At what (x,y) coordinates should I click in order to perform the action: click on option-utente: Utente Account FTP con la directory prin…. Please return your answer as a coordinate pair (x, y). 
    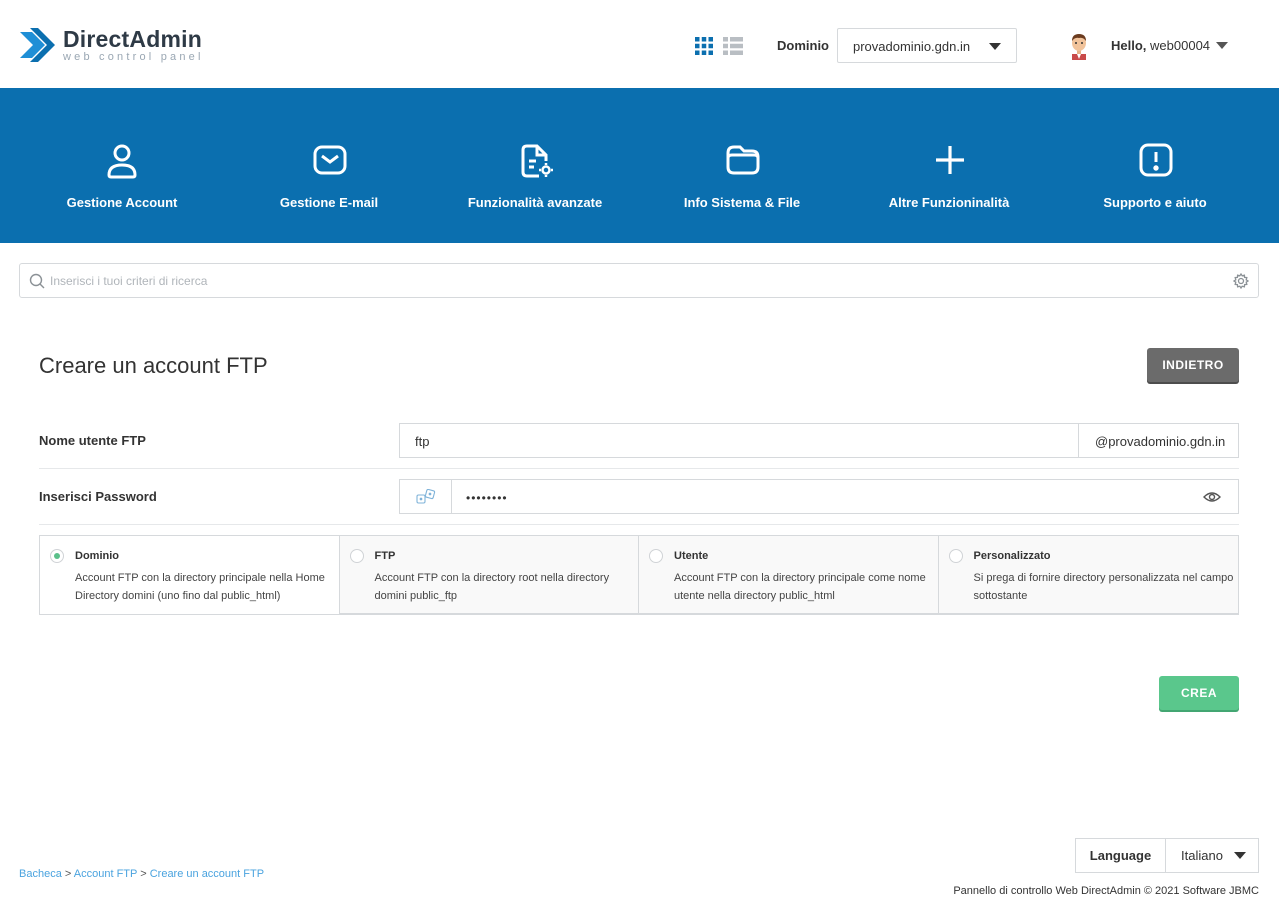
    Looking at the image, I should click on (789, 575).